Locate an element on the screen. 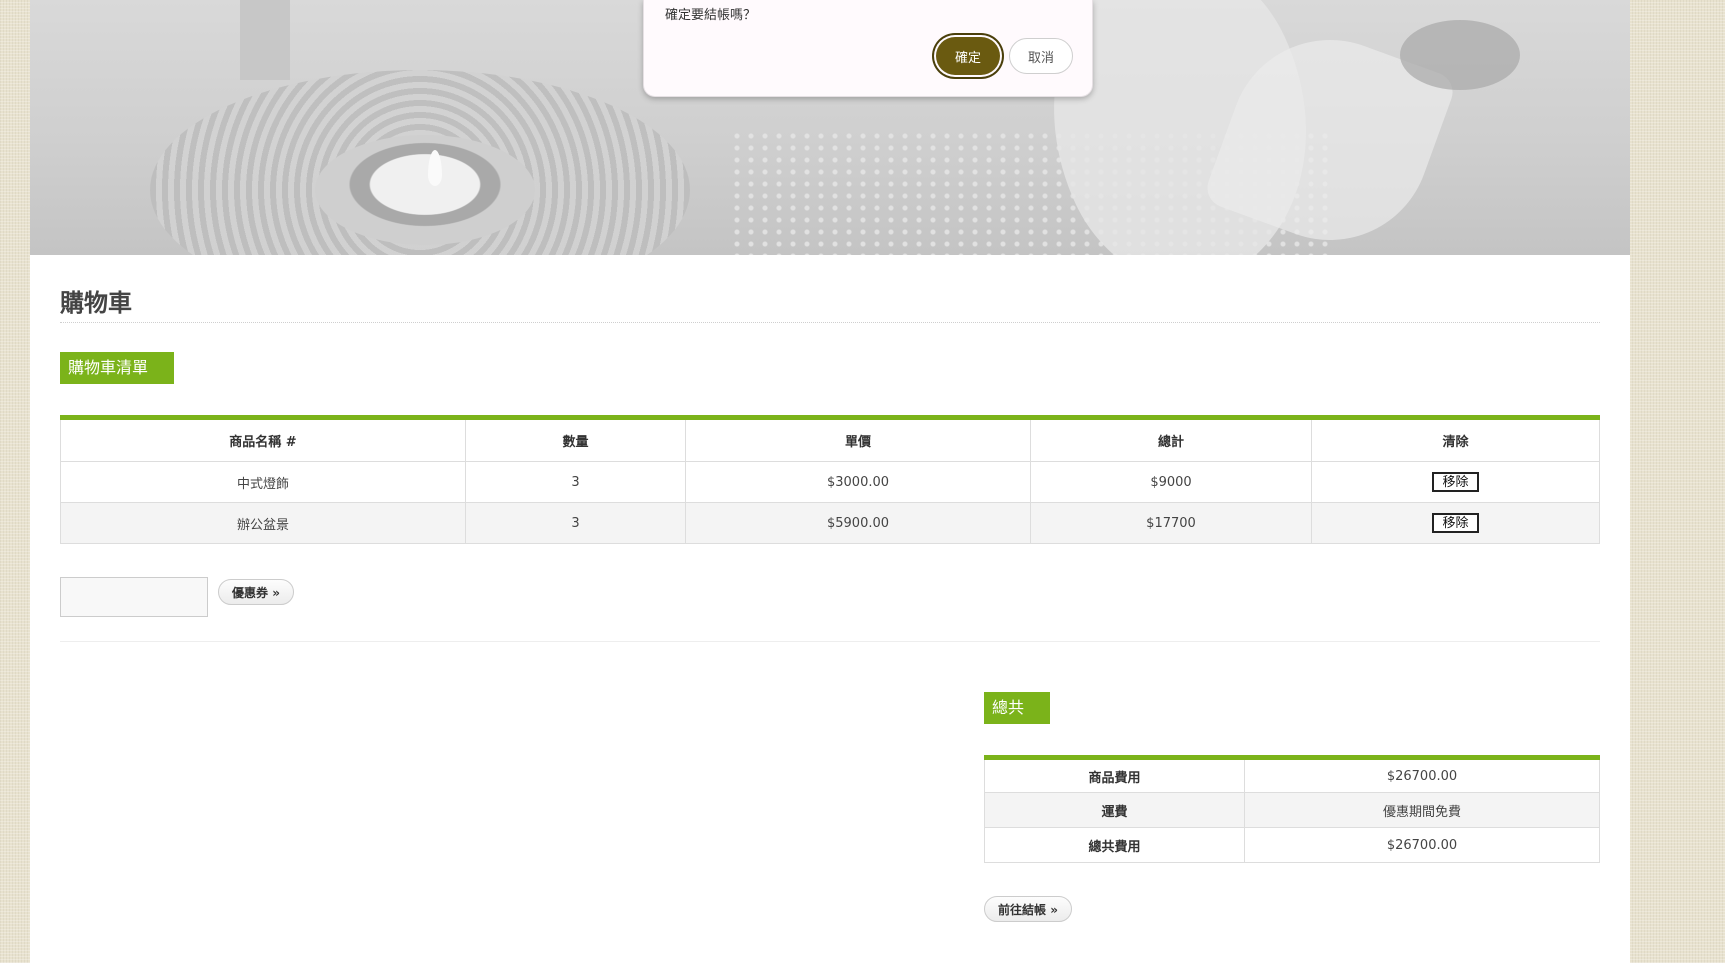 This screenshot has width=1725, height=963. table-row: 總共費用 $26700.00 is located at coordinates (1292, 845).